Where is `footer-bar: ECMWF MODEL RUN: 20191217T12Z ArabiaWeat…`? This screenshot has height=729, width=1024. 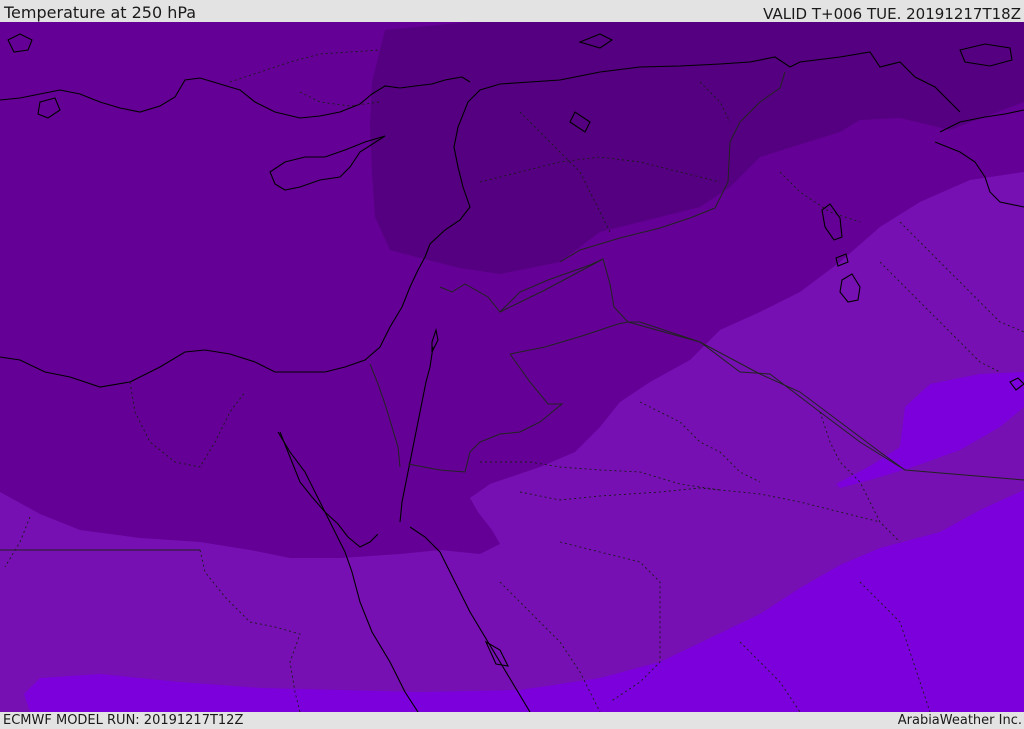 footer-bar: ECMWF MODEL RUN: 20191217T12Z ArabiaWeat… is located at coordinates (512, 720).